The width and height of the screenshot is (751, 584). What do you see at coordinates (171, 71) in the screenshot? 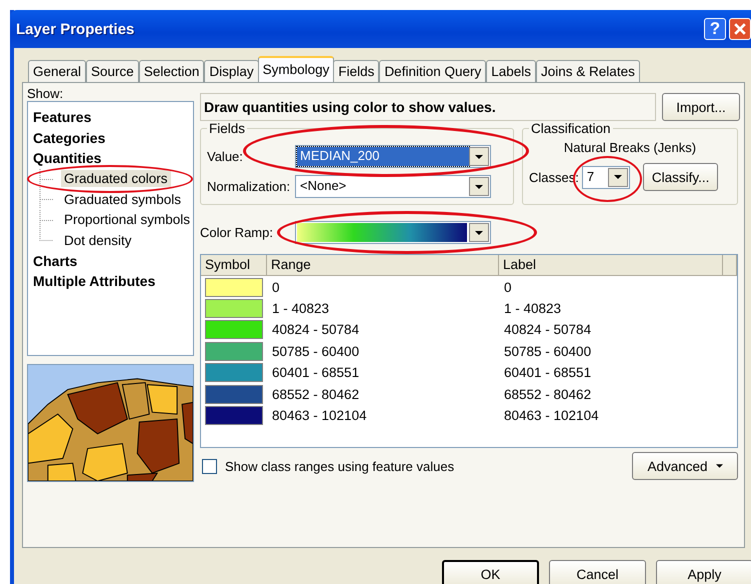
I see `tab: Selection` at bounding box center [171, 71].